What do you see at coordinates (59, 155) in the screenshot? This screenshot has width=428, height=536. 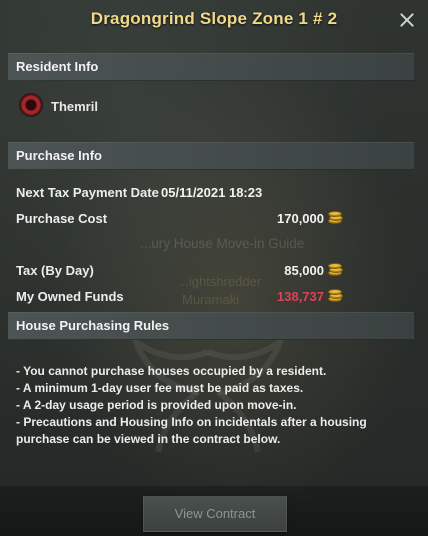 I see `purchase-info-title: Purchase Info` at bounding box center [59, 155].